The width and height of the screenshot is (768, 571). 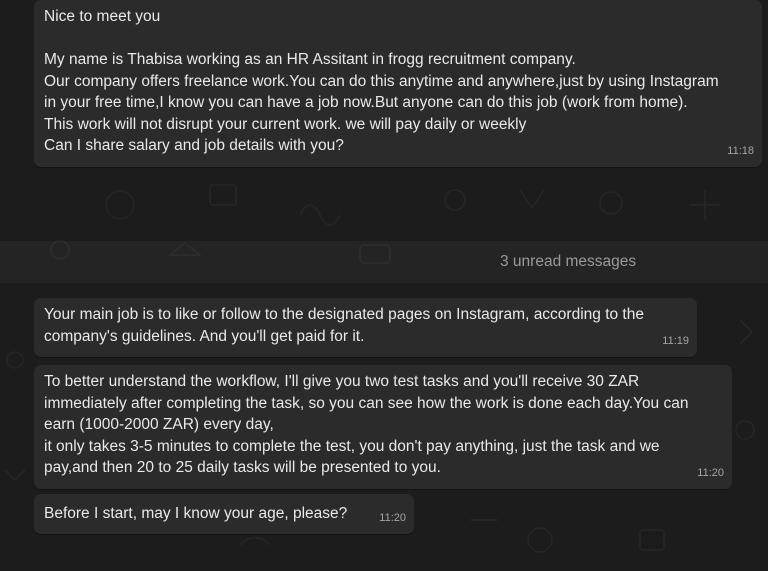 I want to click on message-timestamp: 11:18, so click(x=740, y=150).